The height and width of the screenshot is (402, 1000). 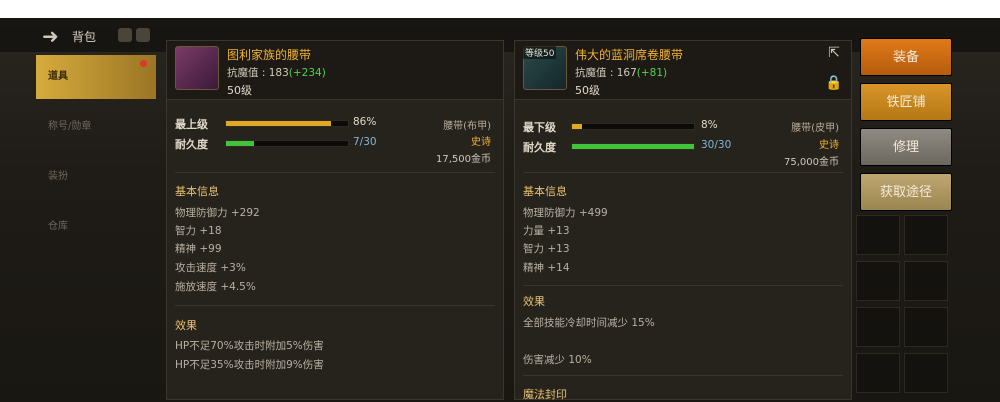 I want to click on page-title: 背包, so click(x=84, y=37).